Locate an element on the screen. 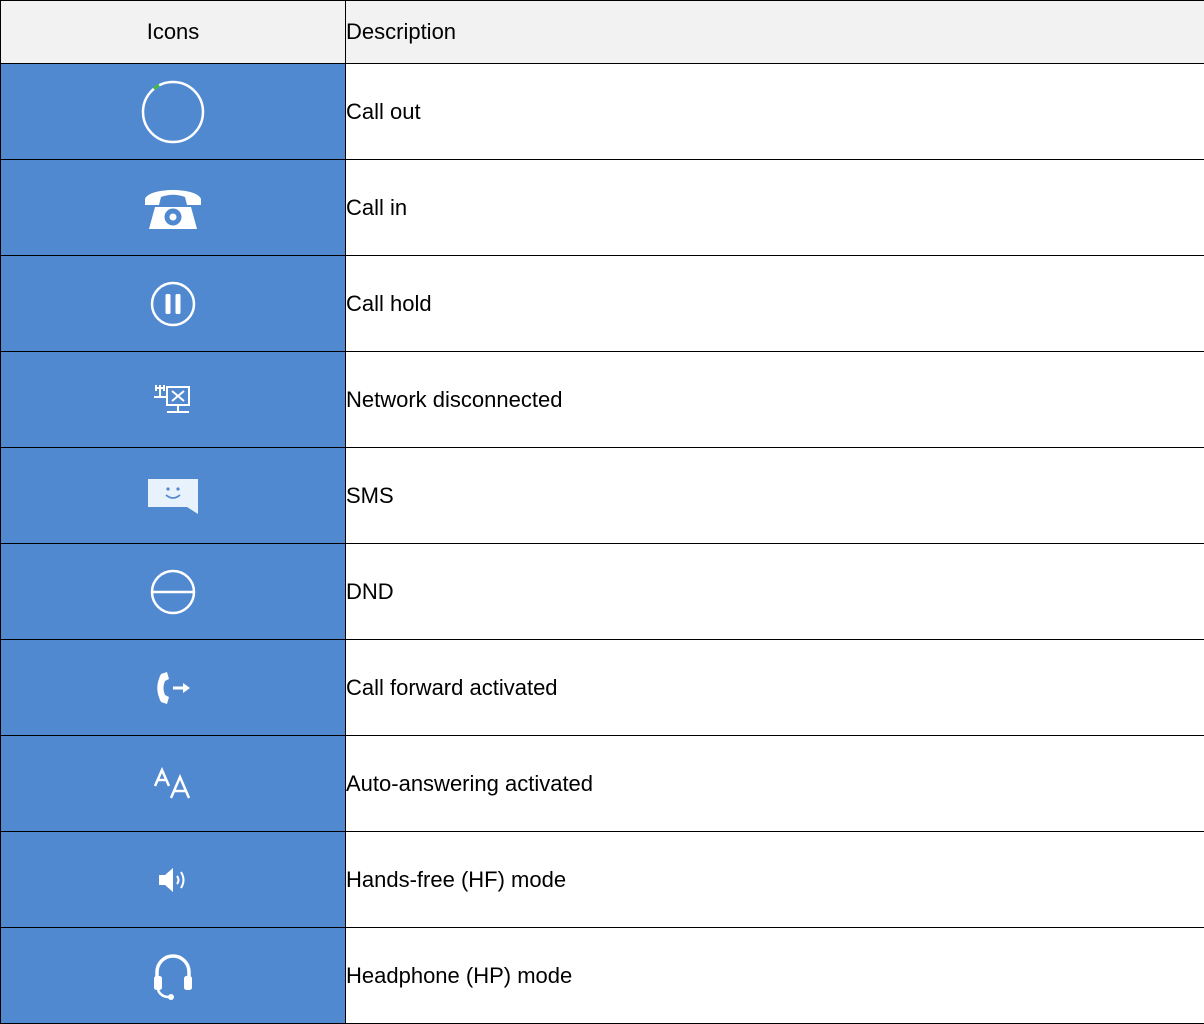  headphone-icon is located at coordinates (173, 976).